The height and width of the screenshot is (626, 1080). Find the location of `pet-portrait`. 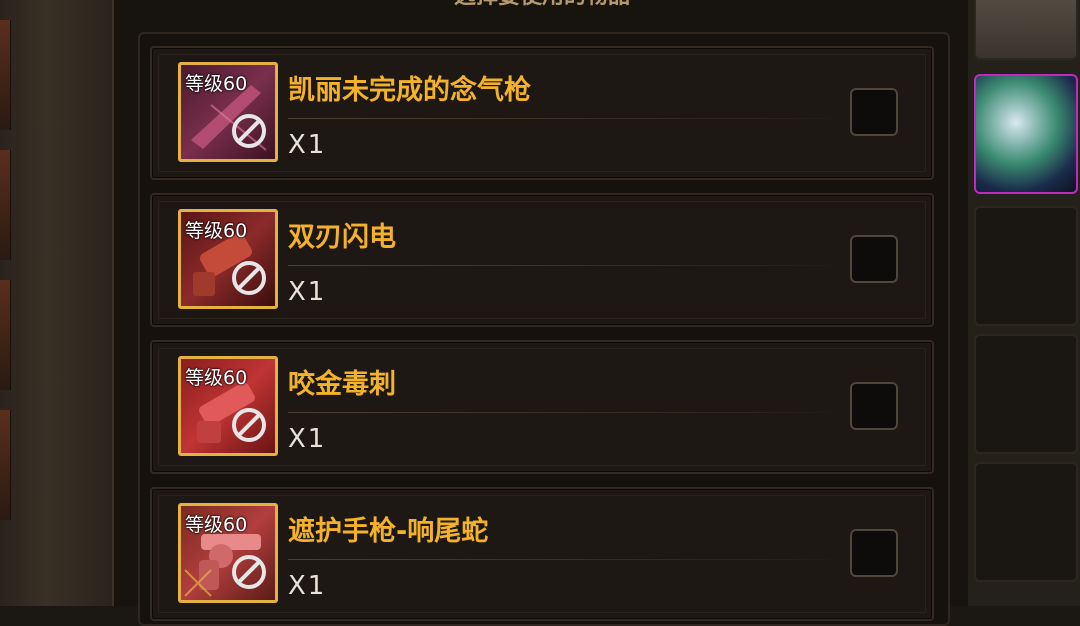

pet-portrait is located at coordinates (1026, 134).